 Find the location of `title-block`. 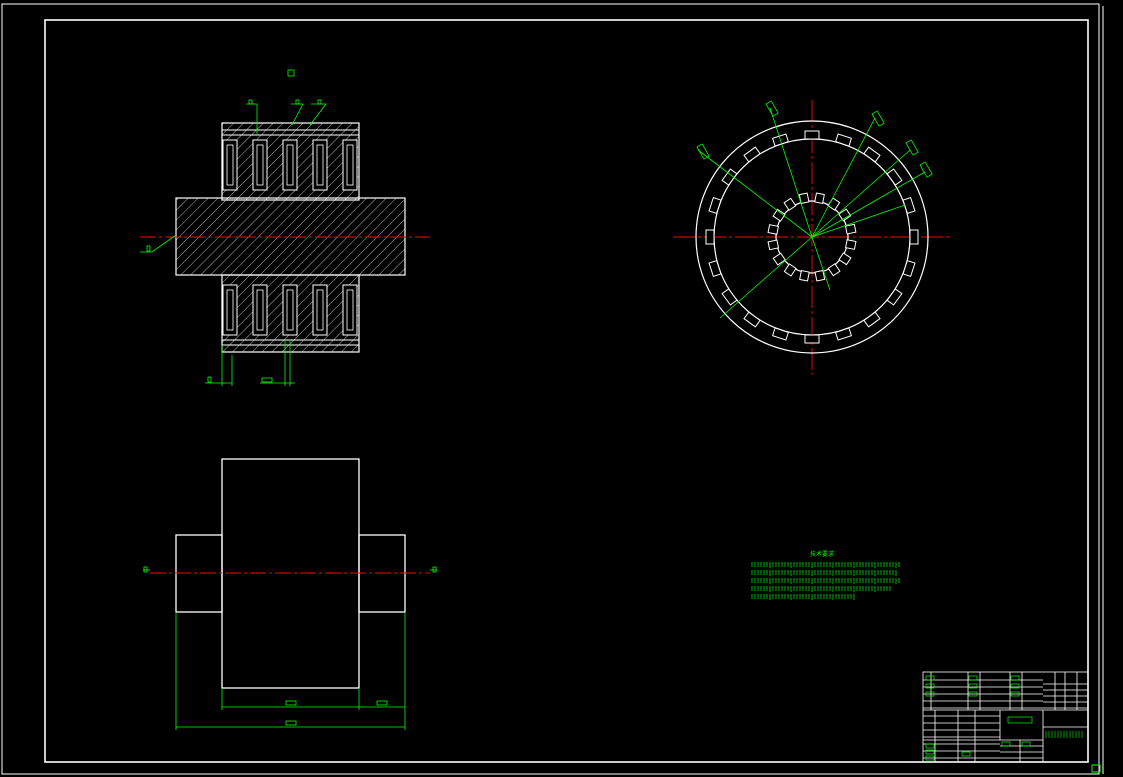

title-block is located at coordinates (1005, 717).